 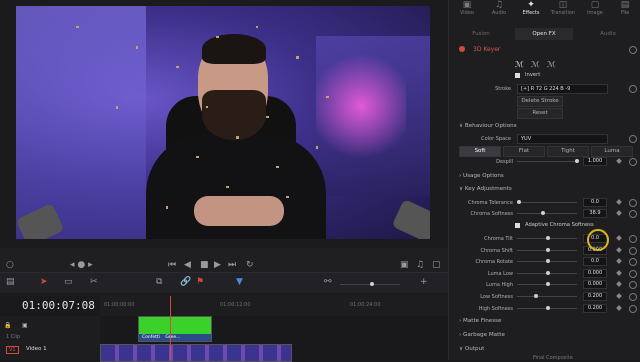 What do you see at coordinates (196, 353) in the screenshot?
I see `clip-video` at bounding box center [196, 353].